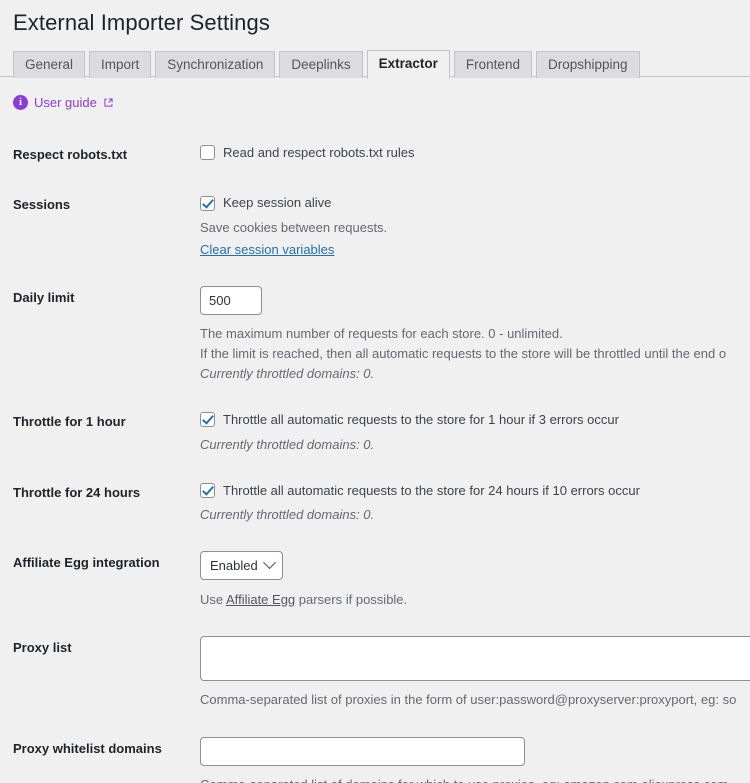  Describe the element at coordinates (408, 64) in the screenshot. I see `tab-extractor: Extractor` at that location.